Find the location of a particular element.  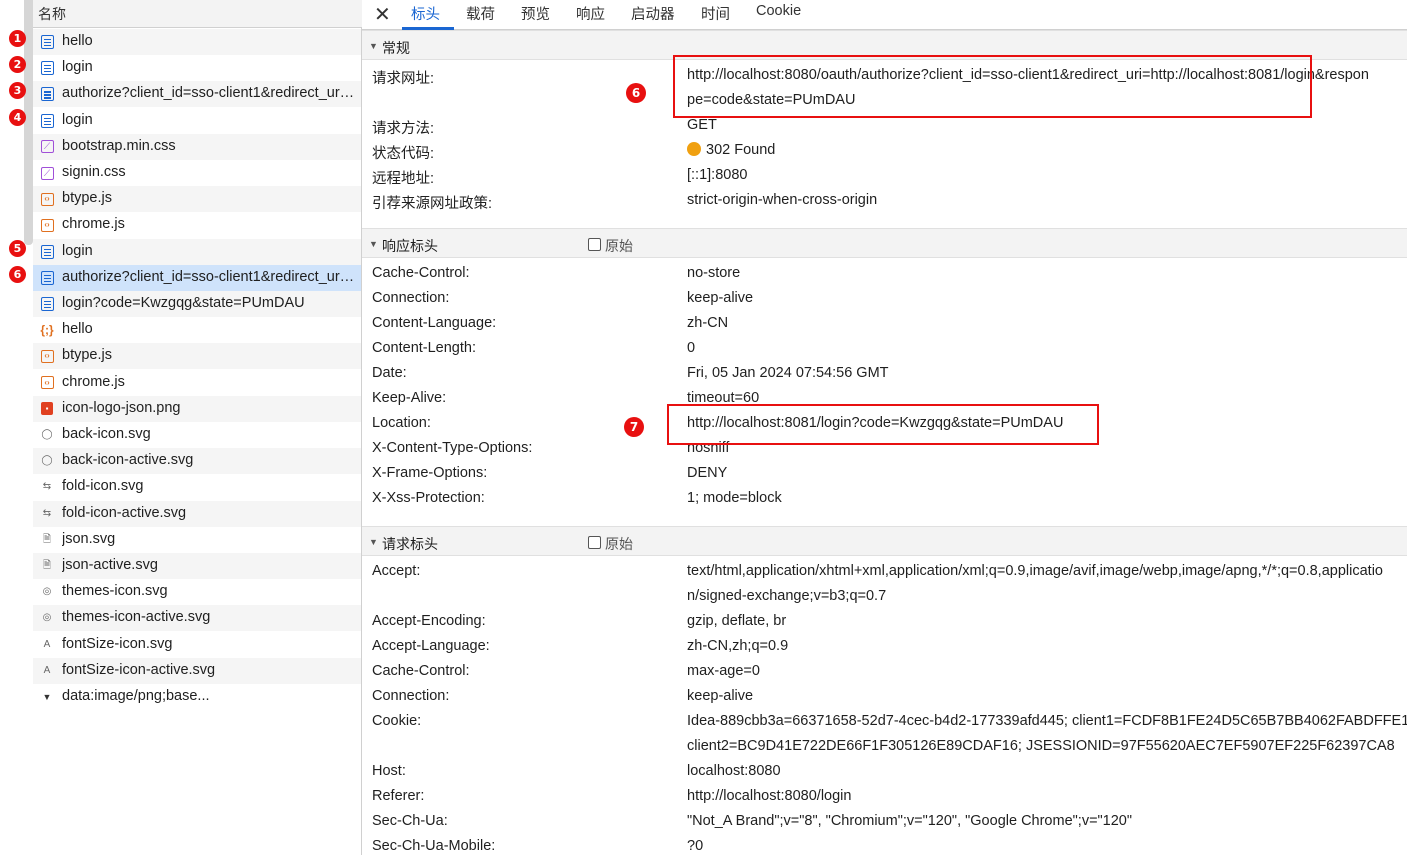

annotation-badge-6: 6 is located at coordinates (636, 93).